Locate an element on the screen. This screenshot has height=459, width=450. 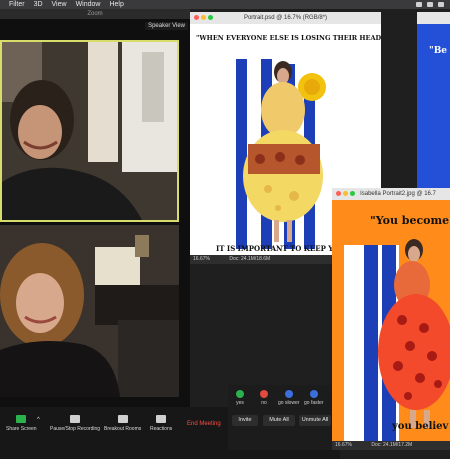
menu-3d: 3D is located at coordinates (38, 4).